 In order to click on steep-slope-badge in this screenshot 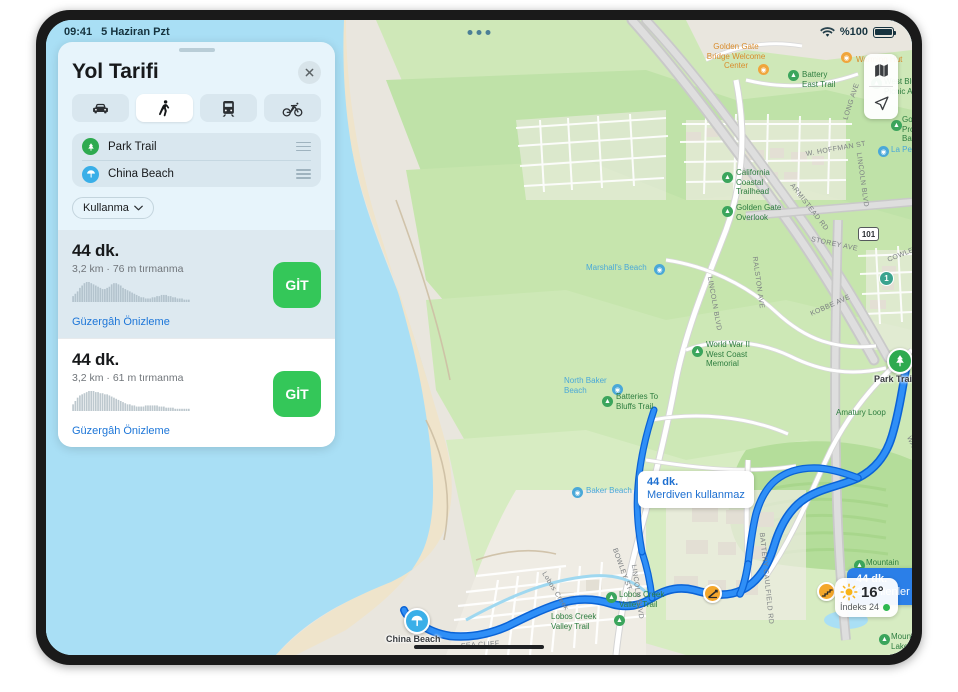, I will do `click(712, 593)`.